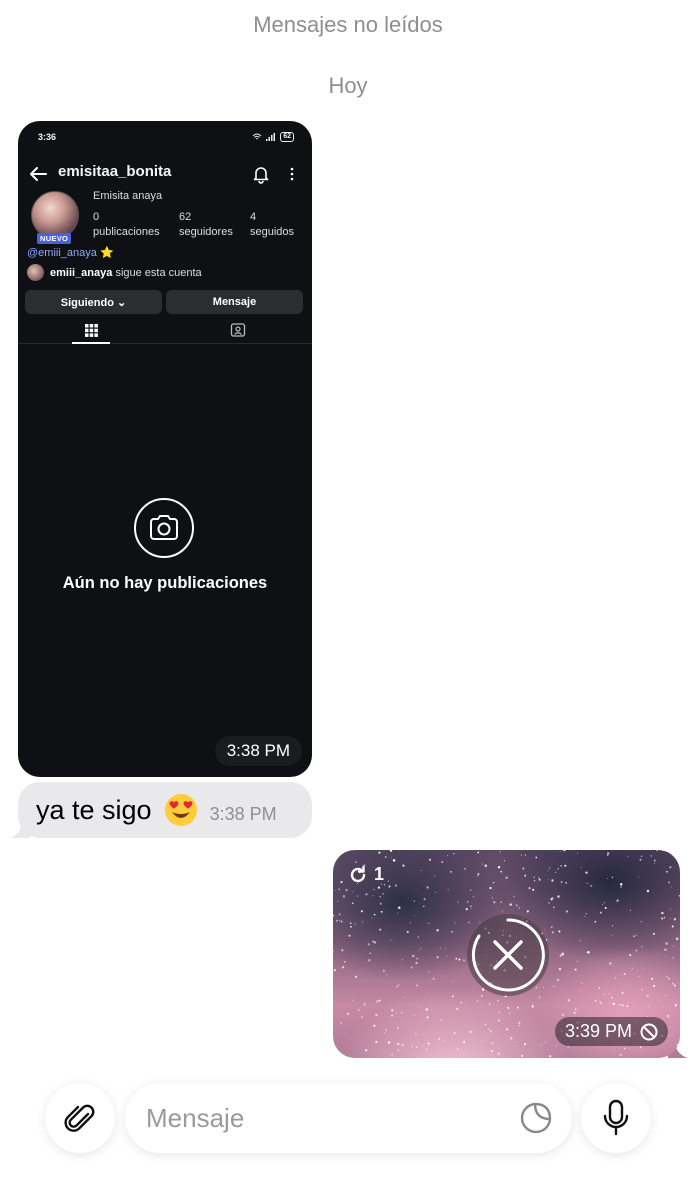 The image size is (696, 1200). I want to click on profile-tabs, so click(165, 331).